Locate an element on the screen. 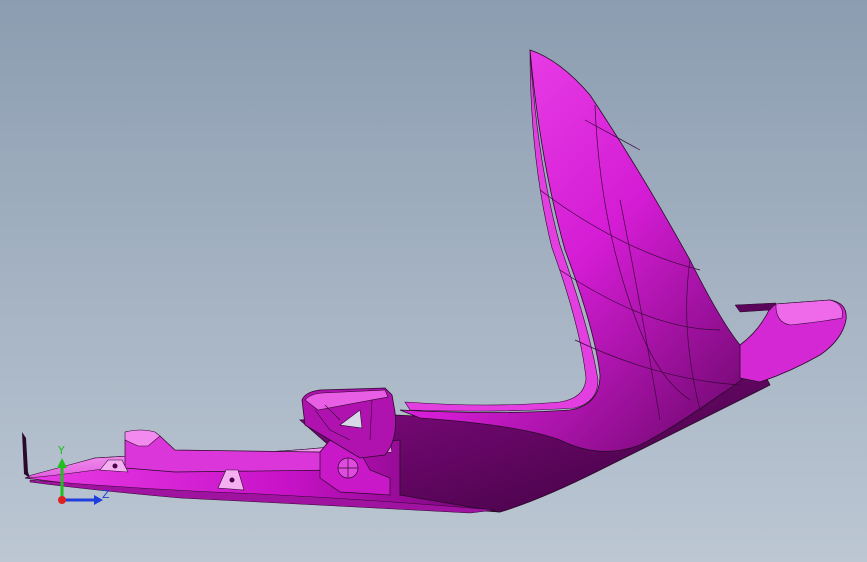  rail-left-tip is located at coordinates (26, 455).